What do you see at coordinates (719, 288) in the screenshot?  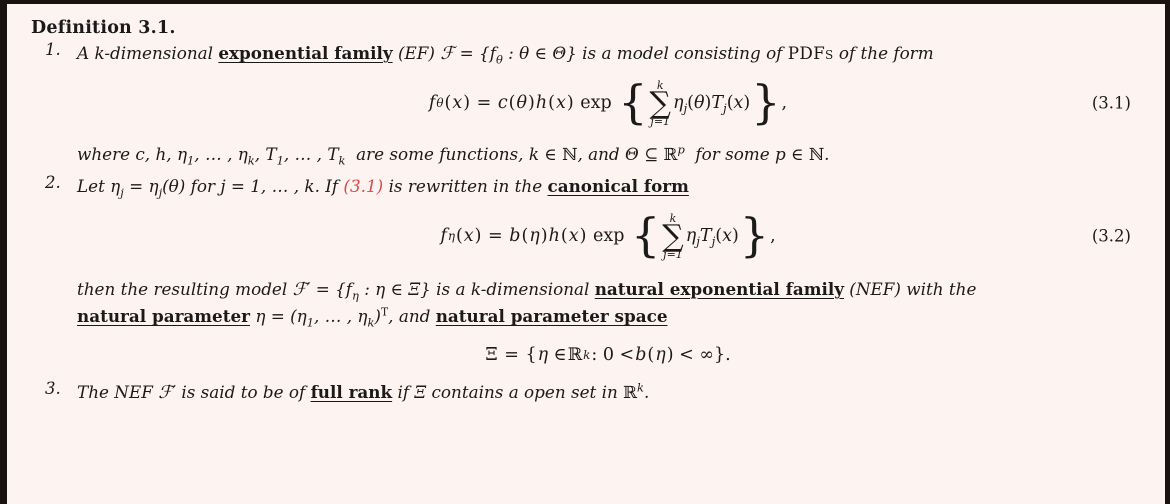 I see `term-natural-exponential-family: natural exponential family` at bounding box center [719, 288].